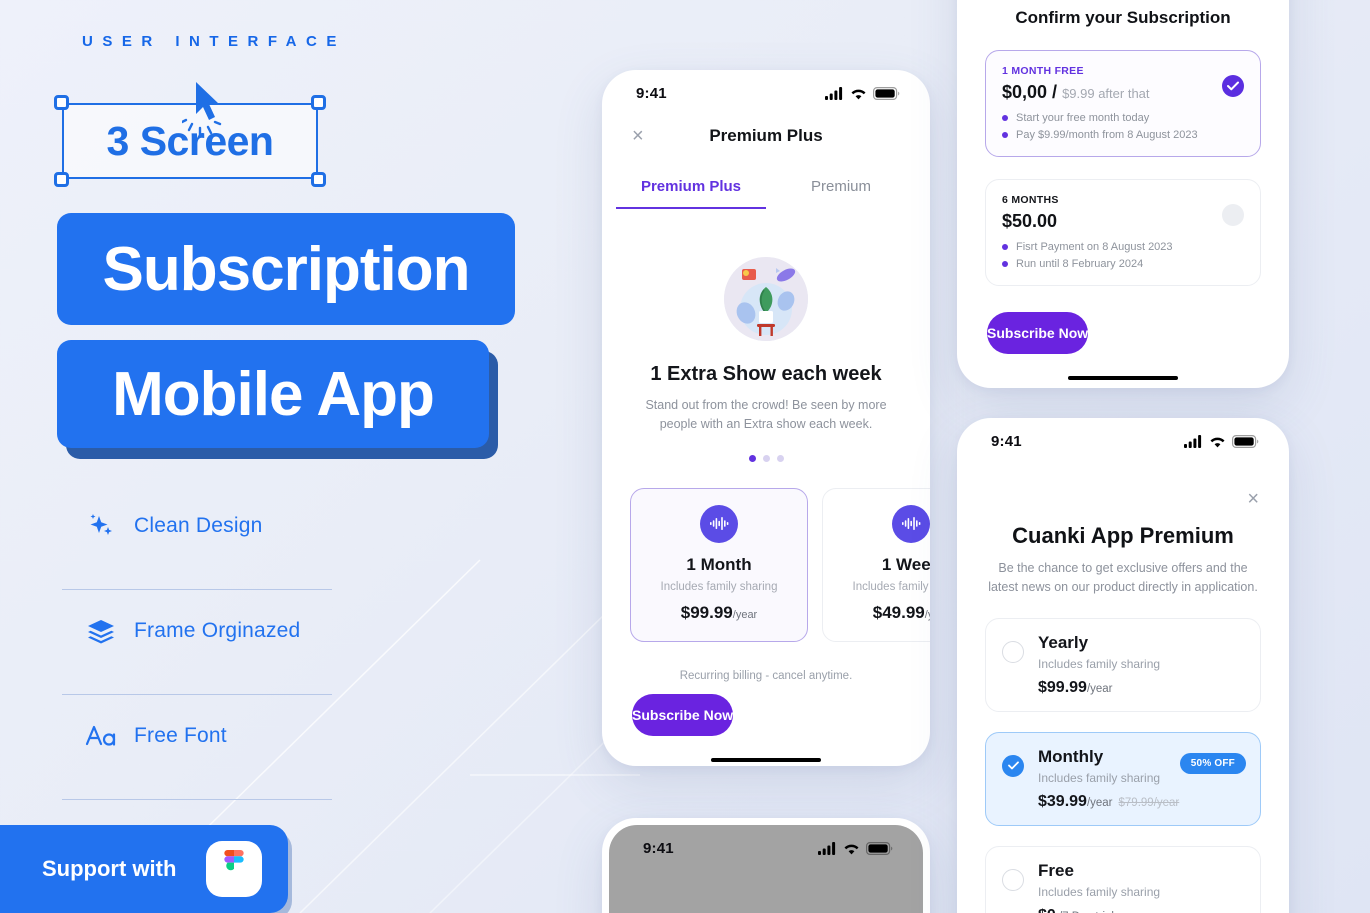  I want to click on layers-icon, so click(101, 631).